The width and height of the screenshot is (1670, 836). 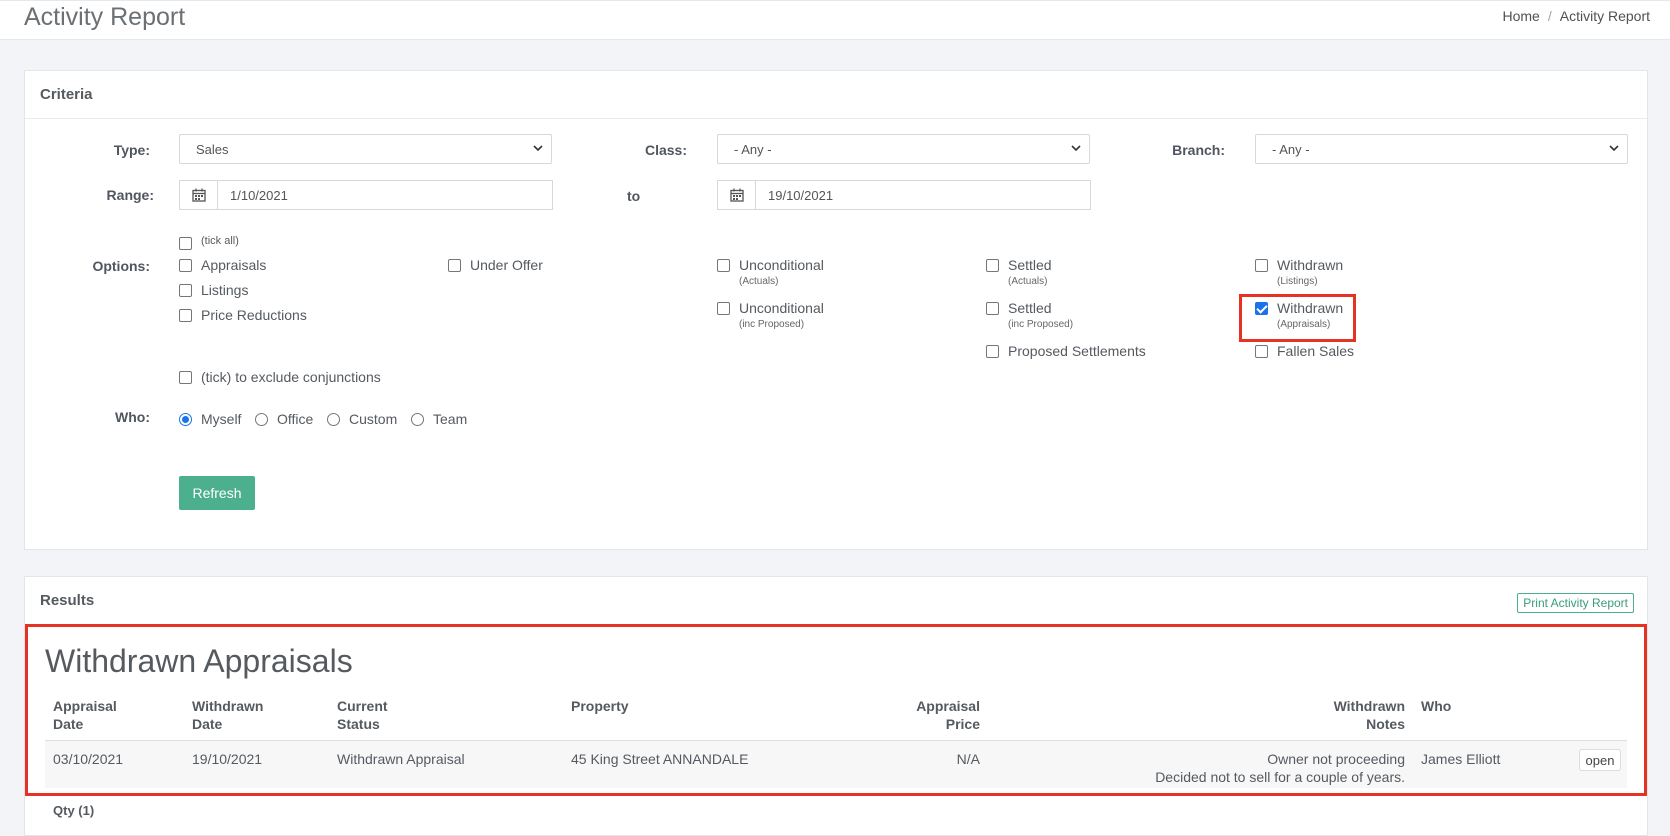 What do you see at coordinates (130, 195) in the screenshot?
I see `range-label: Range:` at bounding box center [130, 195].